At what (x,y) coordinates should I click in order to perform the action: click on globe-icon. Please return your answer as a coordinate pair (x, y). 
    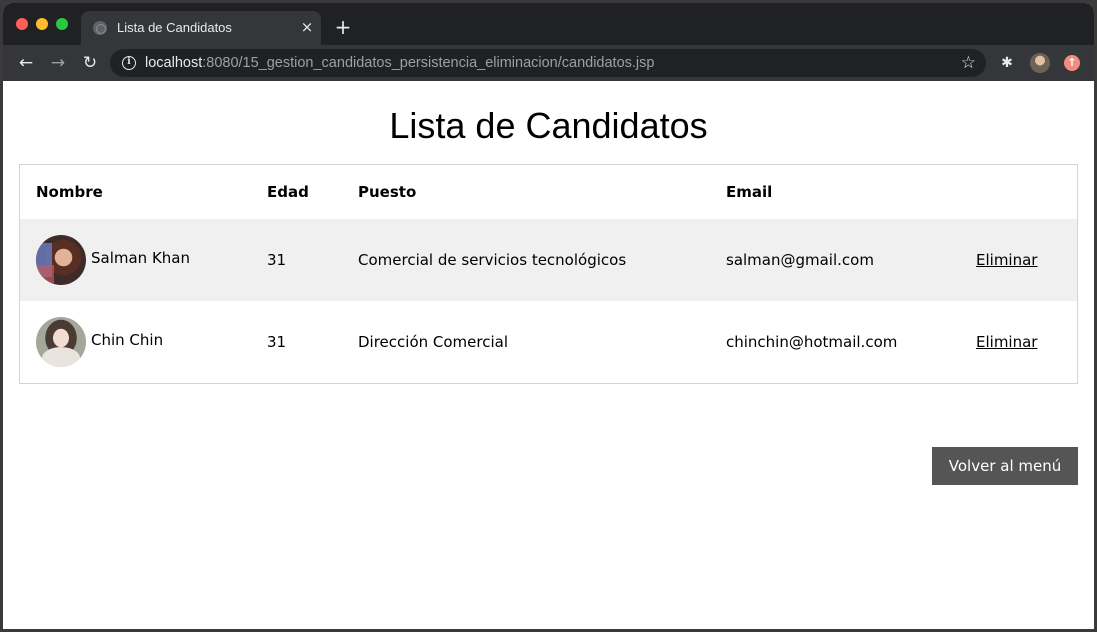
    Looking at the image, I should click on (100, 28).